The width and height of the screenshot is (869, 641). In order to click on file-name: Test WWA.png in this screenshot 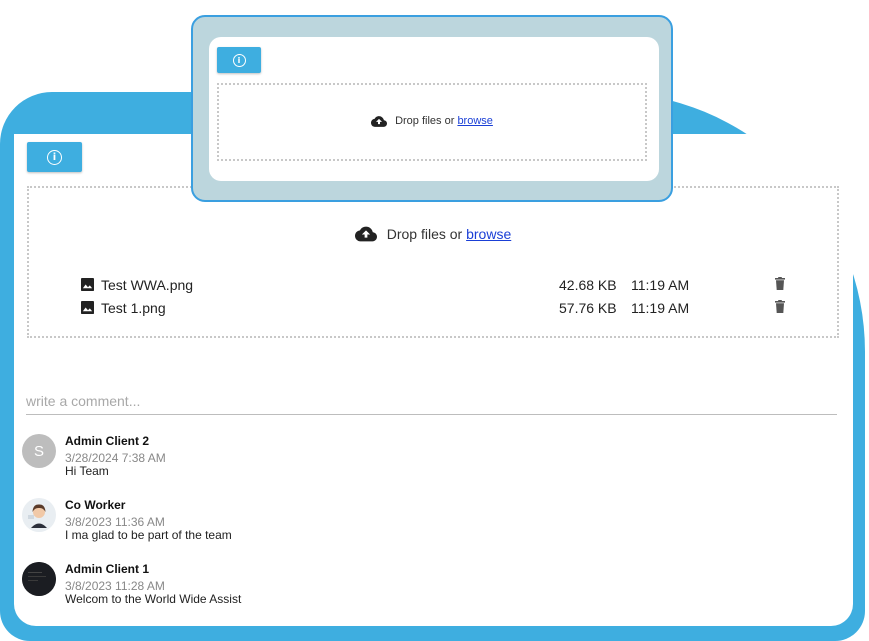, I will do `click(147, 285)`.